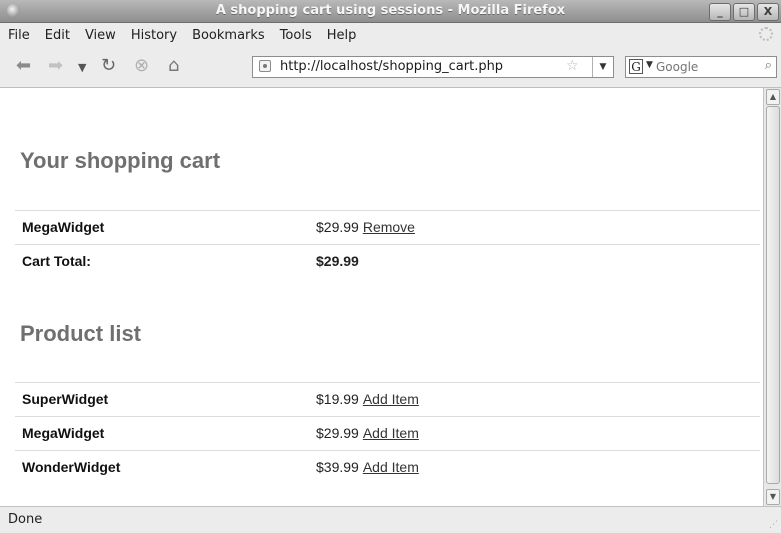 The height and width of the screenshot is (533, 781). Describe the element at coordinates (636, 66) in the screenshot. I see `search-engine-icon: G` at that location.